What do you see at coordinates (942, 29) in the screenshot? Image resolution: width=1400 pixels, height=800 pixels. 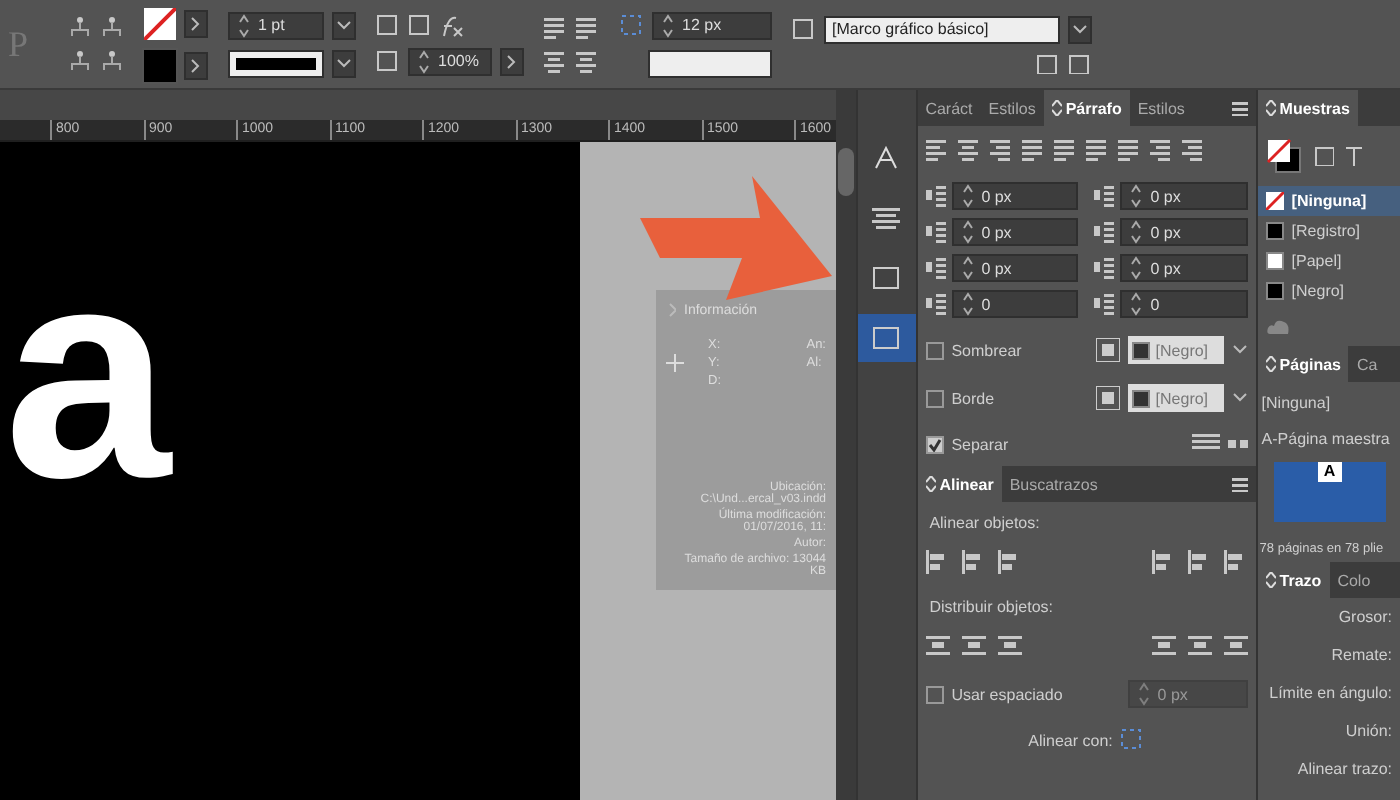 I see `object-style-dropdown: [Marco gráfico básico]` at bounding box center [942, 29].